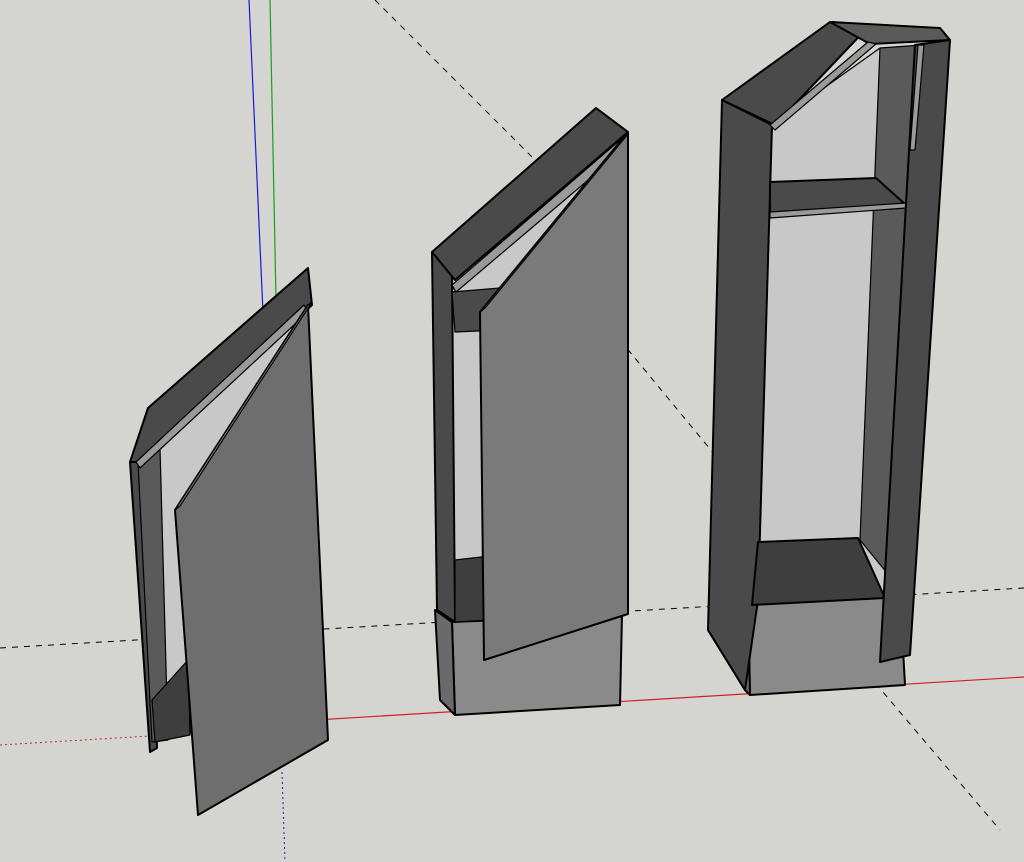 Image resolution: width=1024 pixels, height=862 pixels. What do you see at coordinates (256, 168) in the screenshot?
I see `blue-axis-line` at bounding box center [256, 168].